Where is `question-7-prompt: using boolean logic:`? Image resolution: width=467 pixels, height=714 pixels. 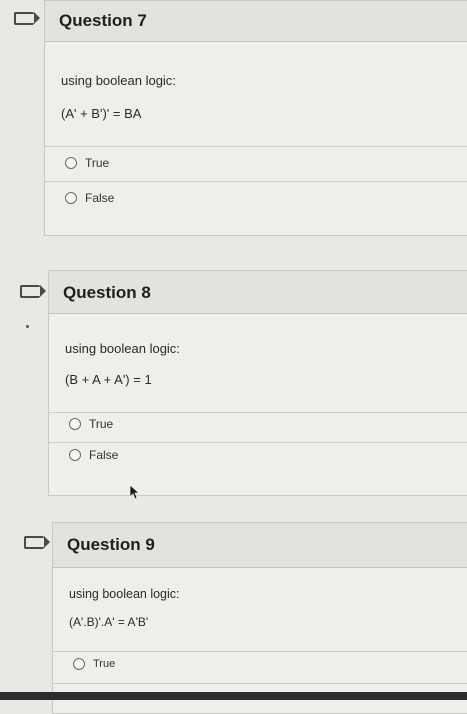 question-7-prompt: using boolean logic: is located at coordinates (118, 80).